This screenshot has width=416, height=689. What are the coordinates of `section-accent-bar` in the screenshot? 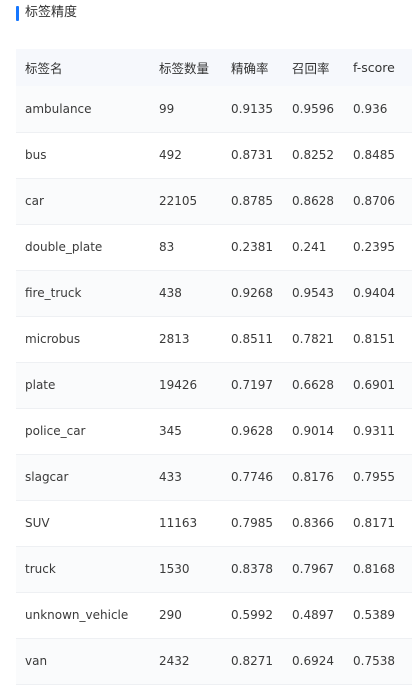 It's located at (17, 13).